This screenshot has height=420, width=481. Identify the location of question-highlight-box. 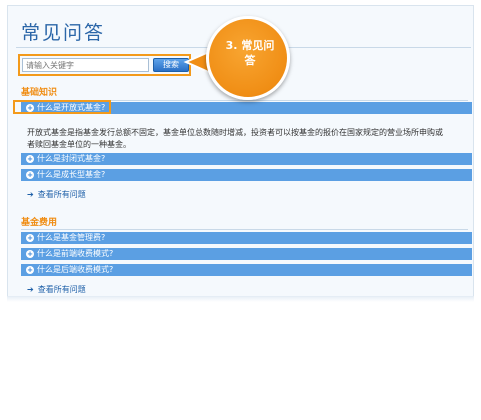
(62, 107).